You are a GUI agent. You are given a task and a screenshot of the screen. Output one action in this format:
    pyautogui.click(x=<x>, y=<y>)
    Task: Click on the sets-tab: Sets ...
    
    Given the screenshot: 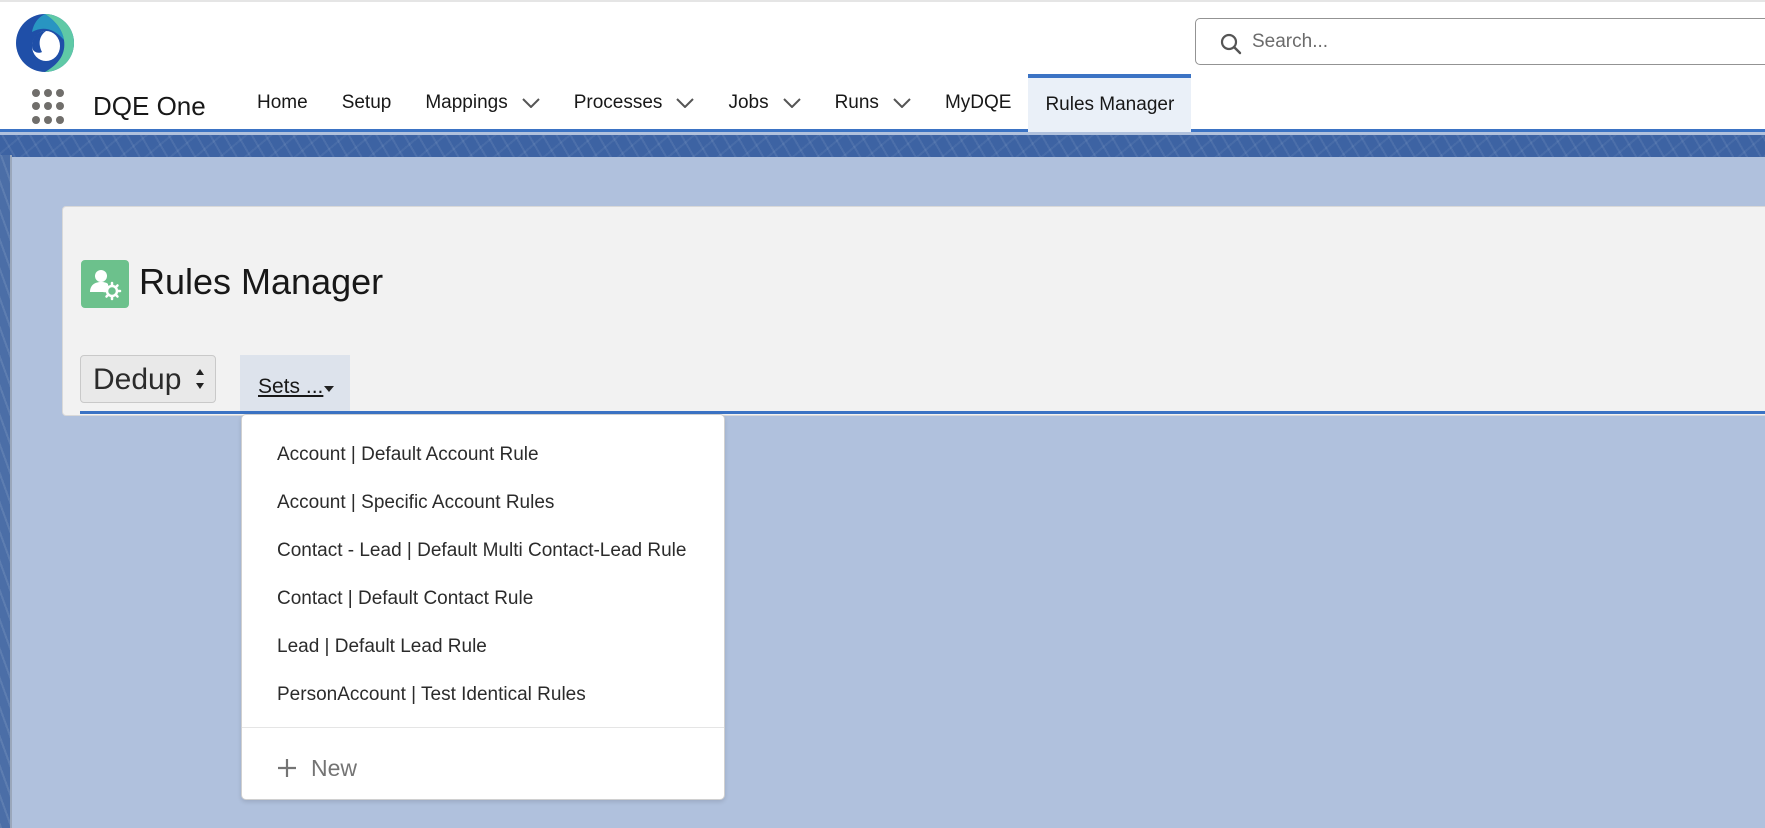 What is the action you would take?
    pyautogui.click(x=295, y=384)
    